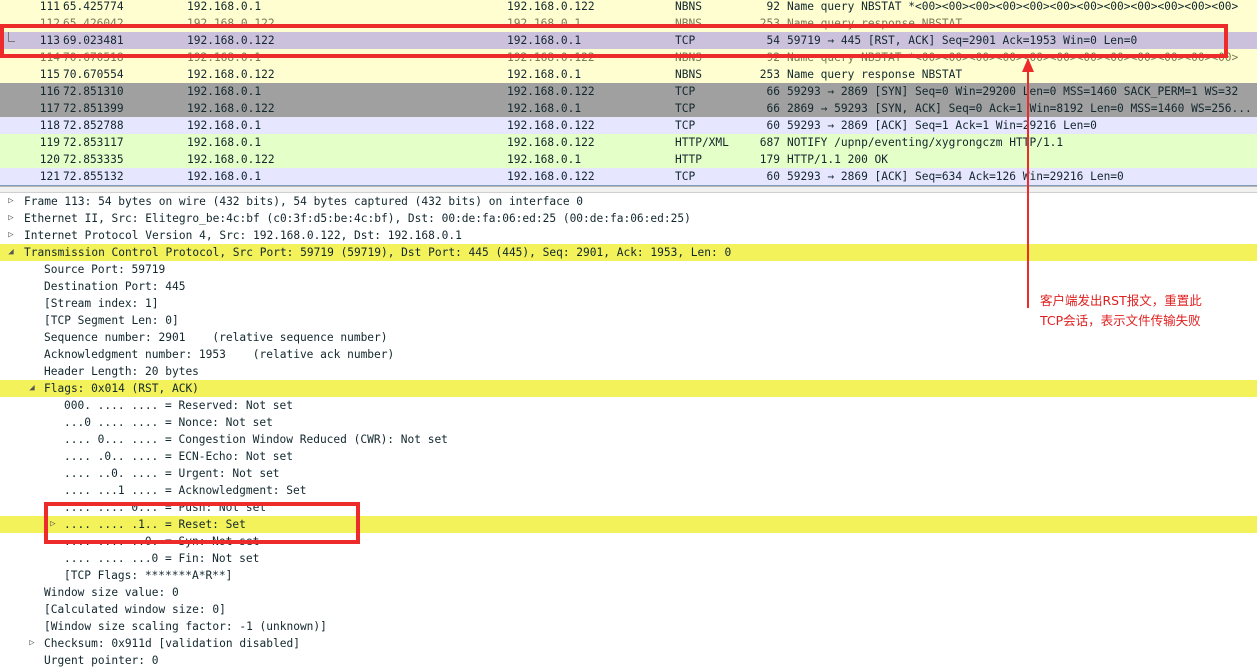 The height and width of the screenshot is (669, 1257). What do you see at coordinates (1028, 183) in the screenshot?
I see `annotation-arrow` at bounding box center [1028, 183].